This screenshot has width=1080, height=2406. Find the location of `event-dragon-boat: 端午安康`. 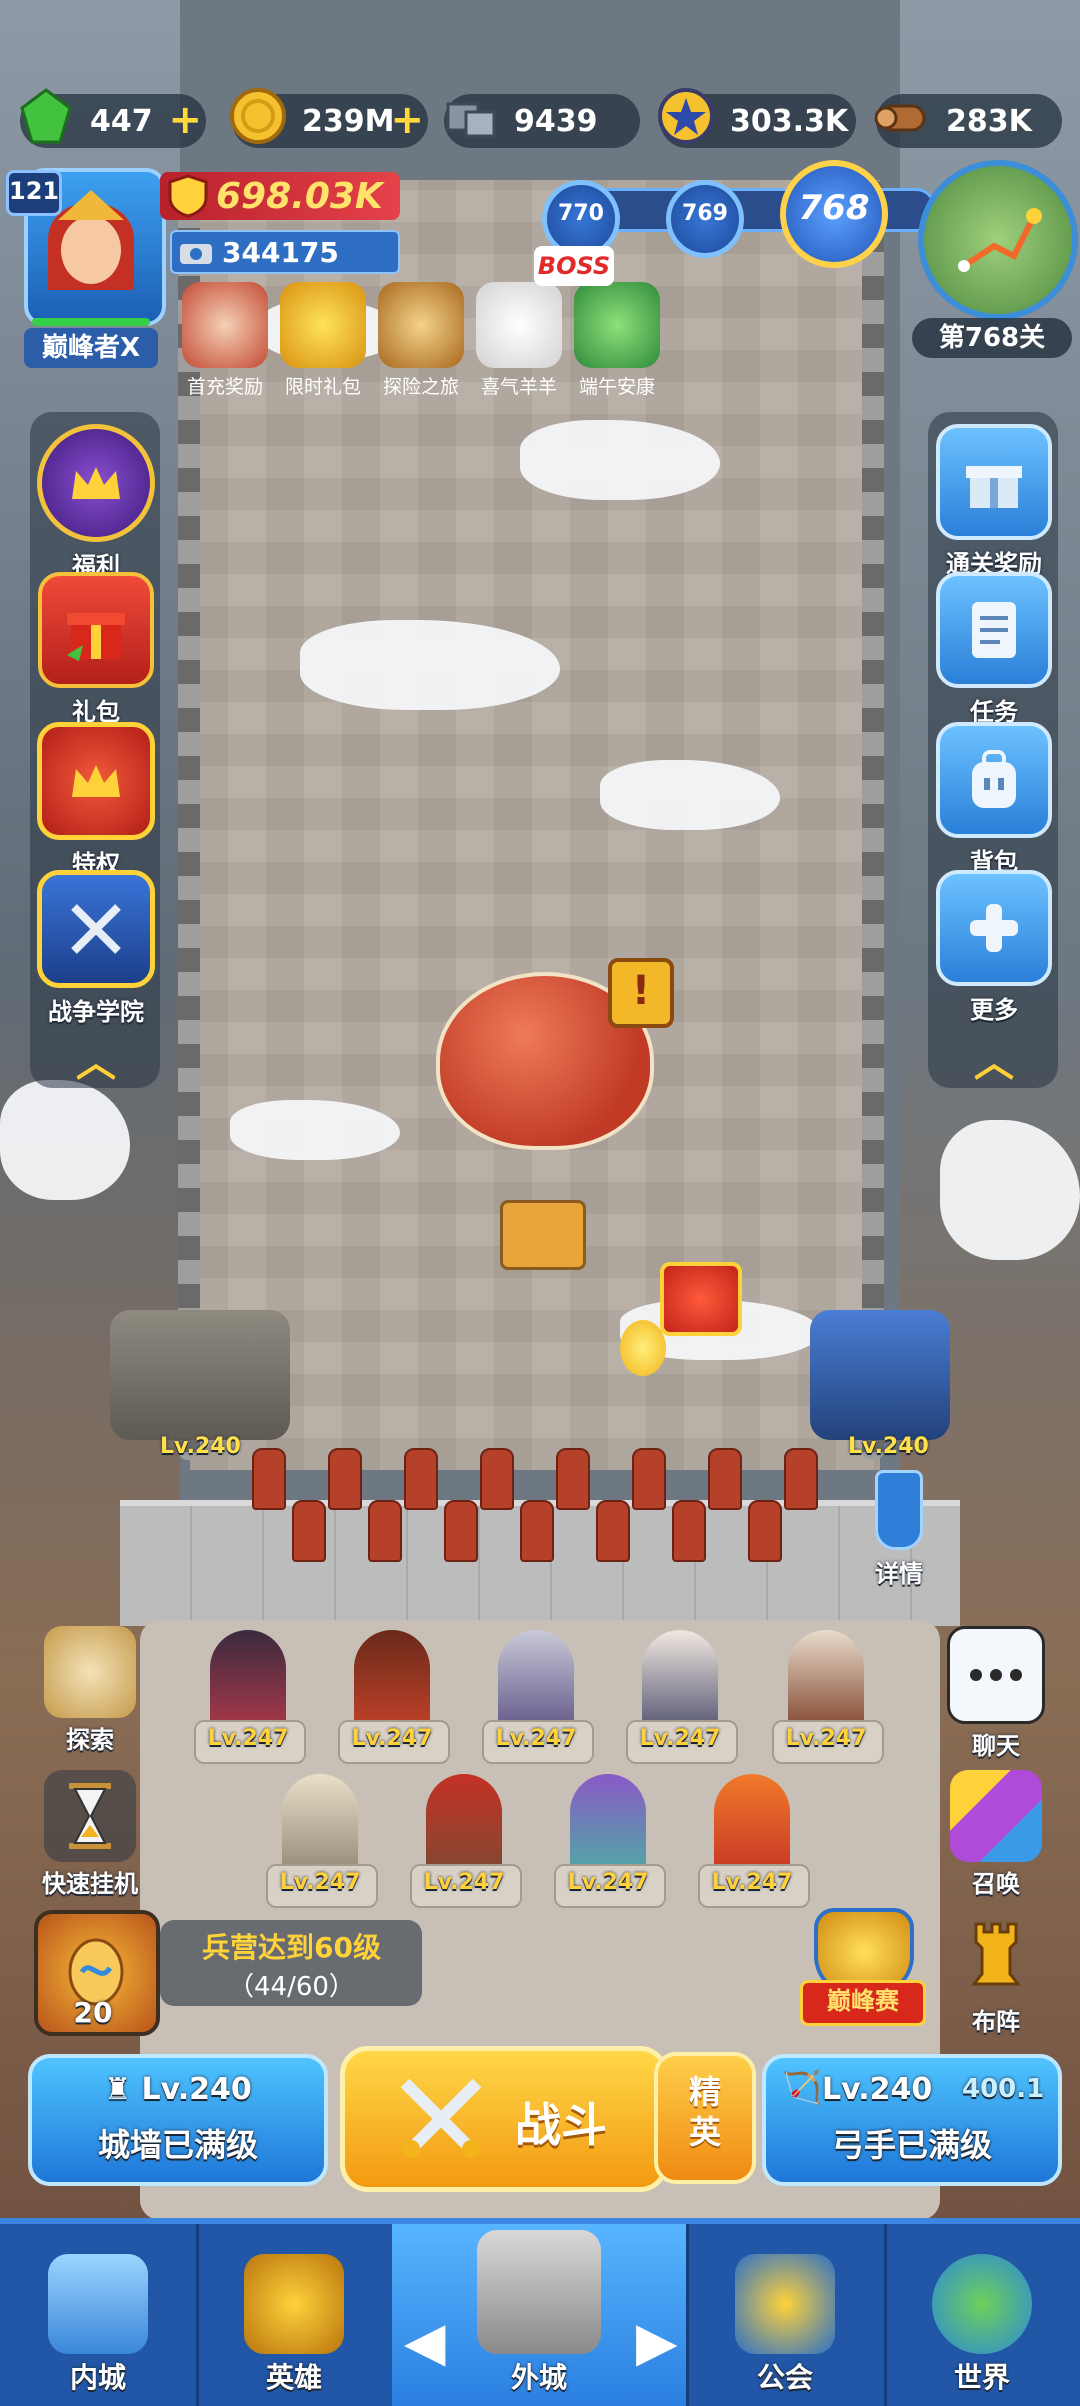

event-dragon-boat: 端午安康 is located at coordinates (617, 340).